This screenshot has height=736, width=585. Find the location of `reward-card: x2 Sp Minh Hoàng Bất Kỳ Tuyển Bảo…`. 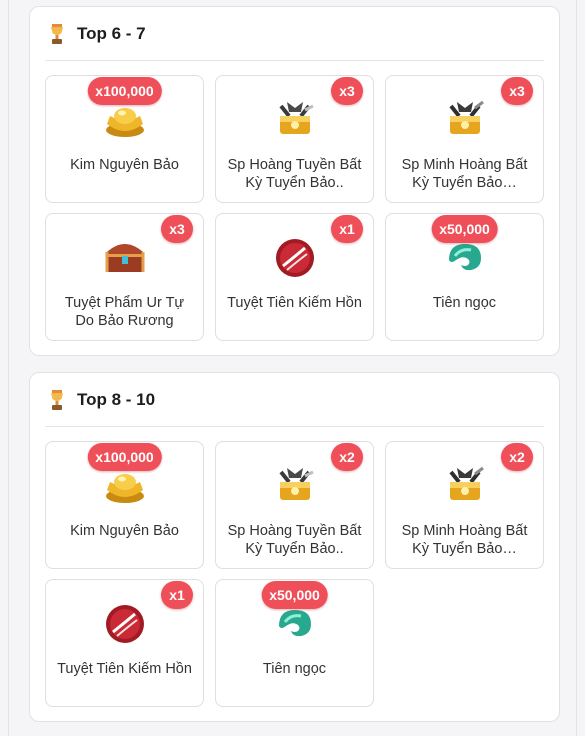

reward-card: x2 Sp Minh Hoàng Bất Kỳ Tuyển Bảo… is located at coordinates (464, 505).